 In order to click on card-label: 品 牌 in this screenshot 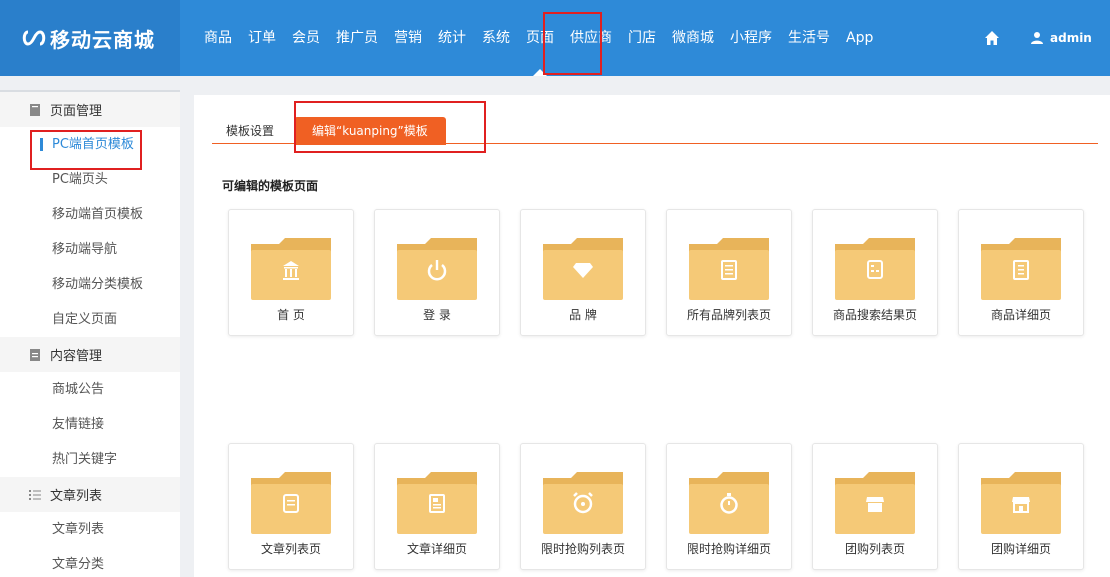, I will do `click(583, 315)`.